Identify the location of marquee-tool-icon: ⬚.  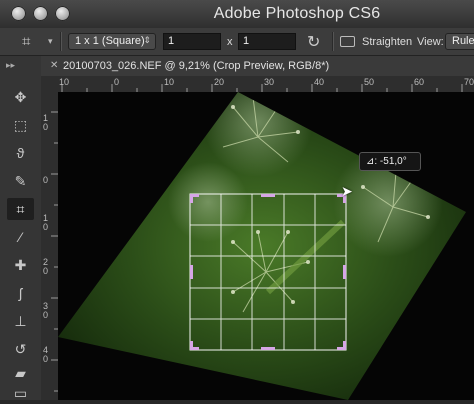
(20, 125).